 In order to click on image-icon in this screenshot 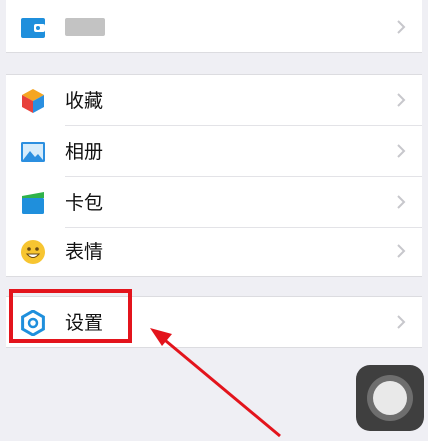, I will do `click(33, 152)`.